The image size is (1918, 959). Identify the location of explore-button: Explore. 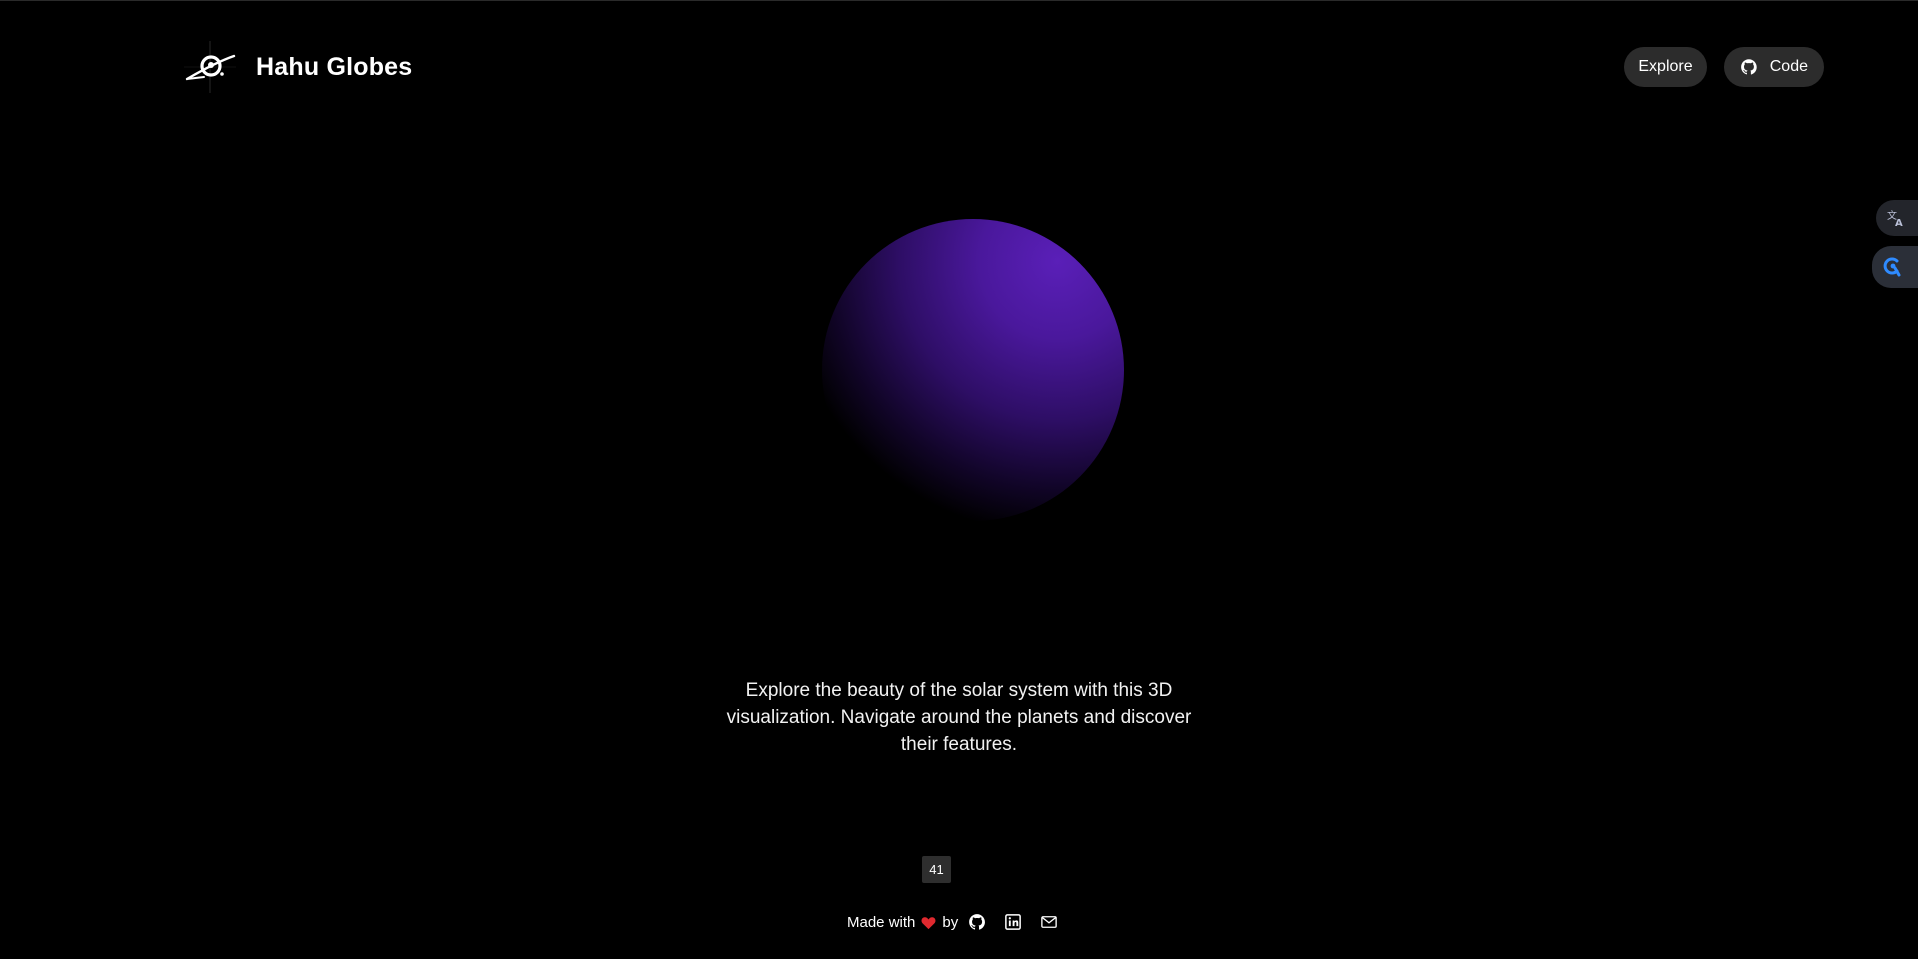
(1665, 67).